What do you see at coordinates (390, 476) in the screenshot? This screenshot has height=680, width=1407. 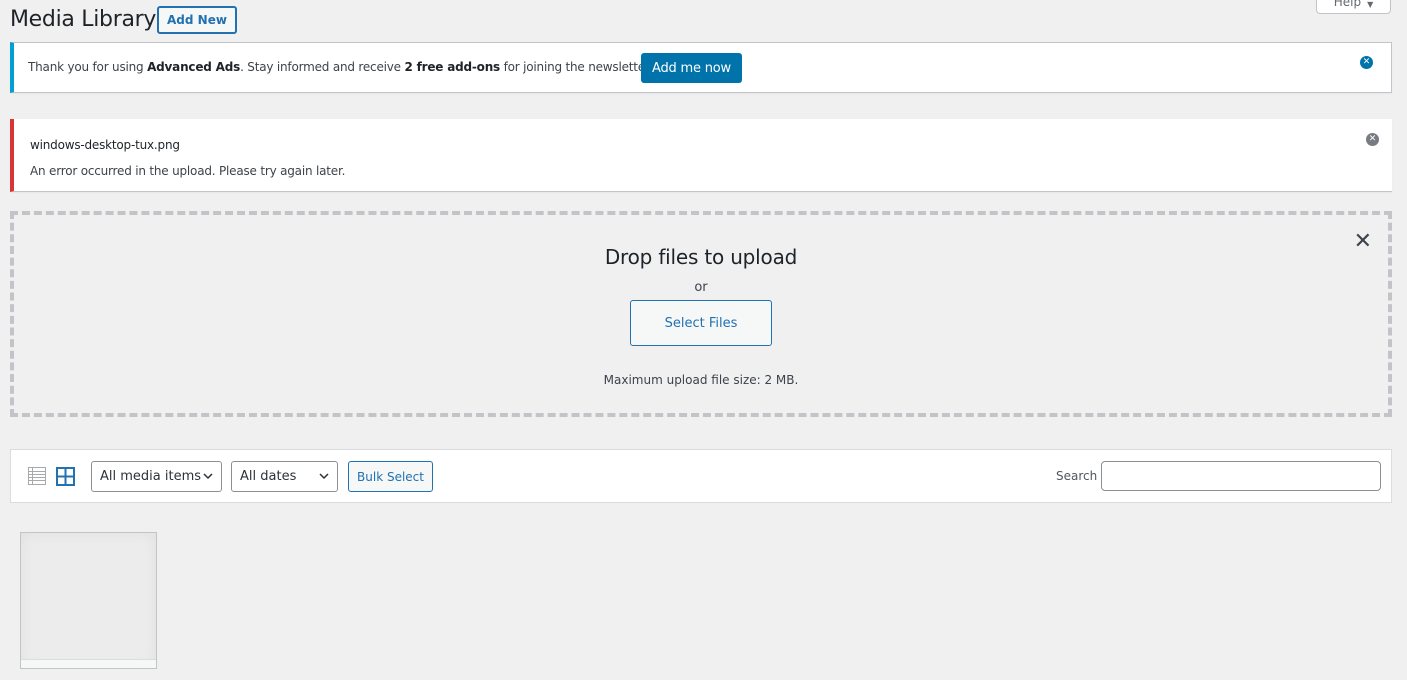 I see `bulk-select-button: Bulk Select` at bounding box center [390, 476].